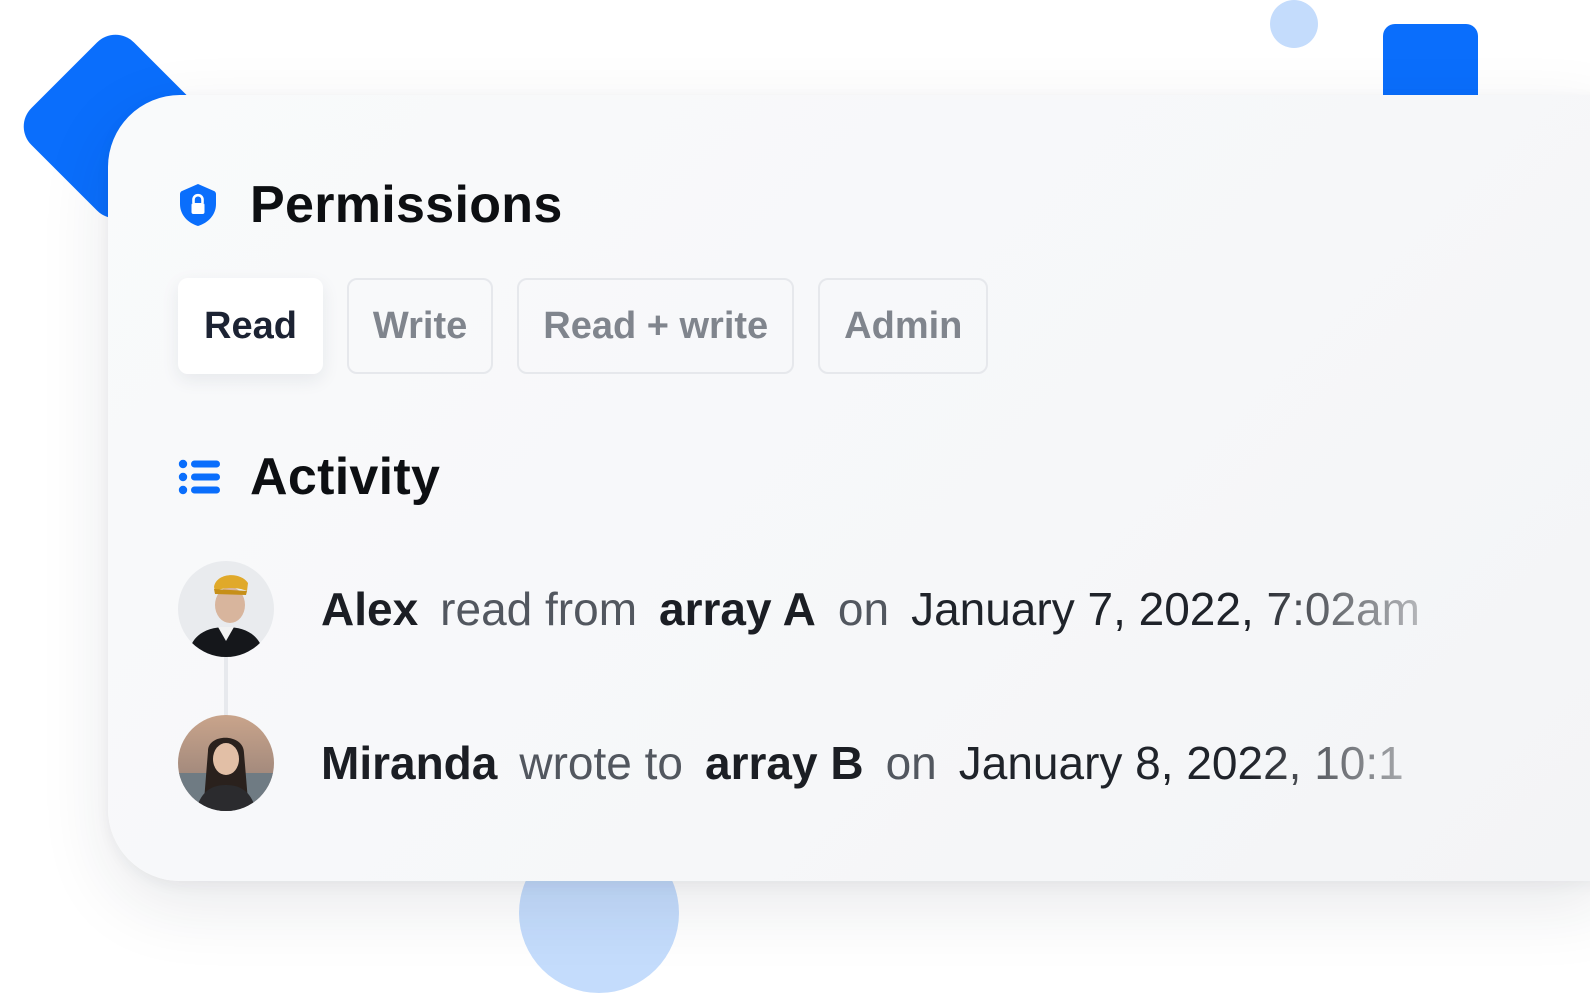  What do you see at coordinates (406, 205) in the screenshot?
I see `permissions-title: Permissions` at bounding box center [406, 205].